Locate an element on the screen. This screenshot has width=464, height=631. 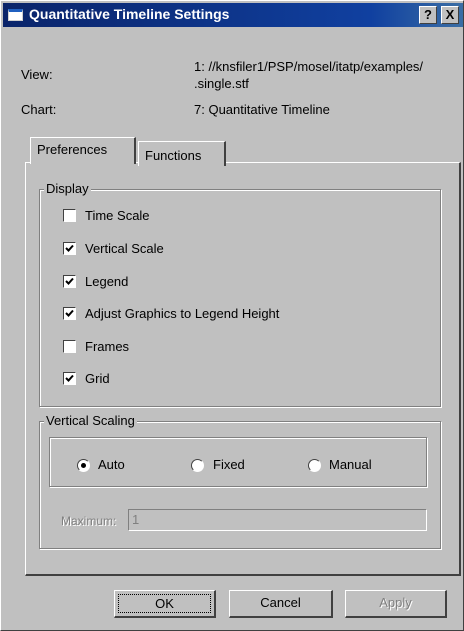
display-group-title: Display is located at coordinates (67, 188).